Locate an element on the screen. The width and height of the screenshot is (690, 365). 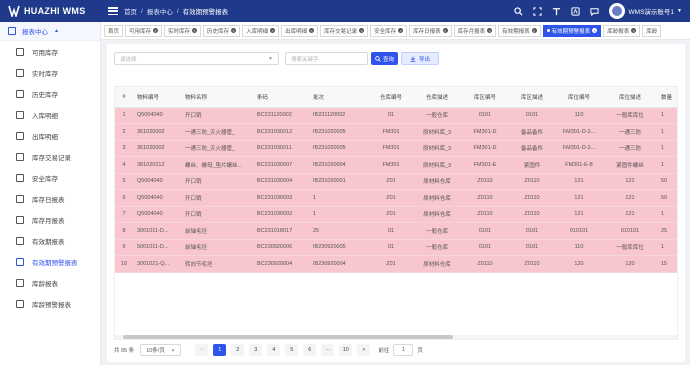
tab: 库存交易记录 × is located at coordinates (344, 30).